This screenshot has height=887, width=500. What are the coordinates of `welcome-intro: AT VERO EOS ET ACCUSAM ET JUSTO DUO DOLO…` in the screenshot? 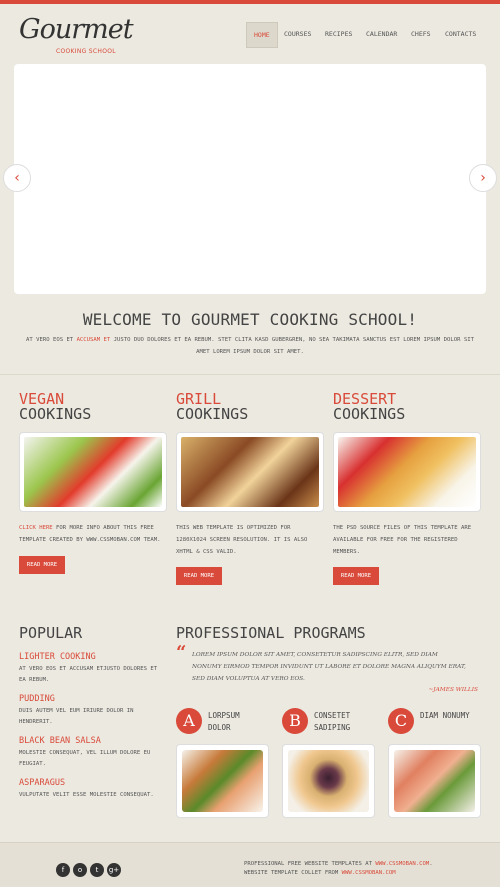 It's located at (250, 346).